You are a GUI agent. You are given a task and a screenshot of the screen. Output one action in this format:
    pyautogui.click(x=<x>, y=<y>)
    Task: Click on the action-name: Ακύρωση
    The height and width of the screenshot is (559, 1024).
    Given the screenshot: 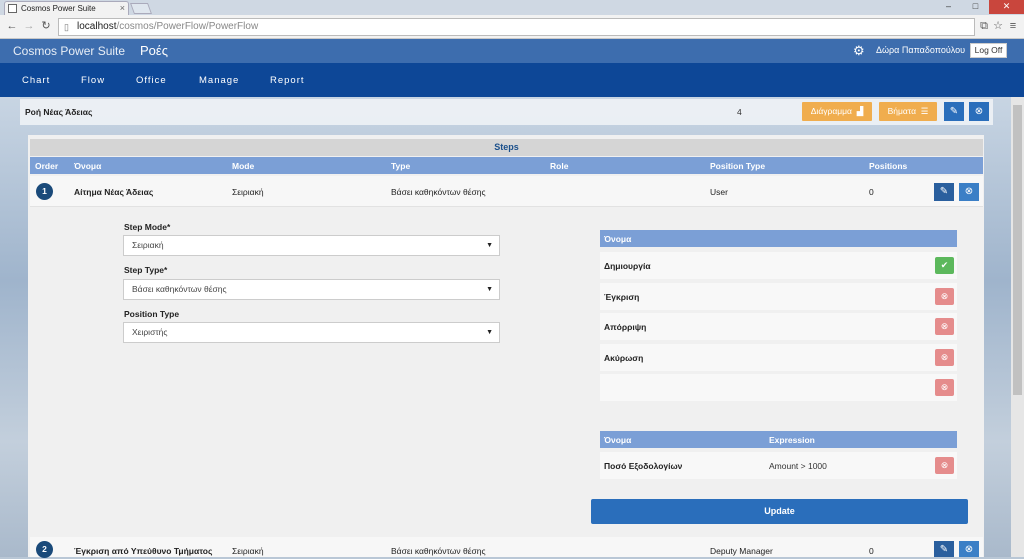 What is the action you would take?
    pyautogui.click(x=624, y=358)
    